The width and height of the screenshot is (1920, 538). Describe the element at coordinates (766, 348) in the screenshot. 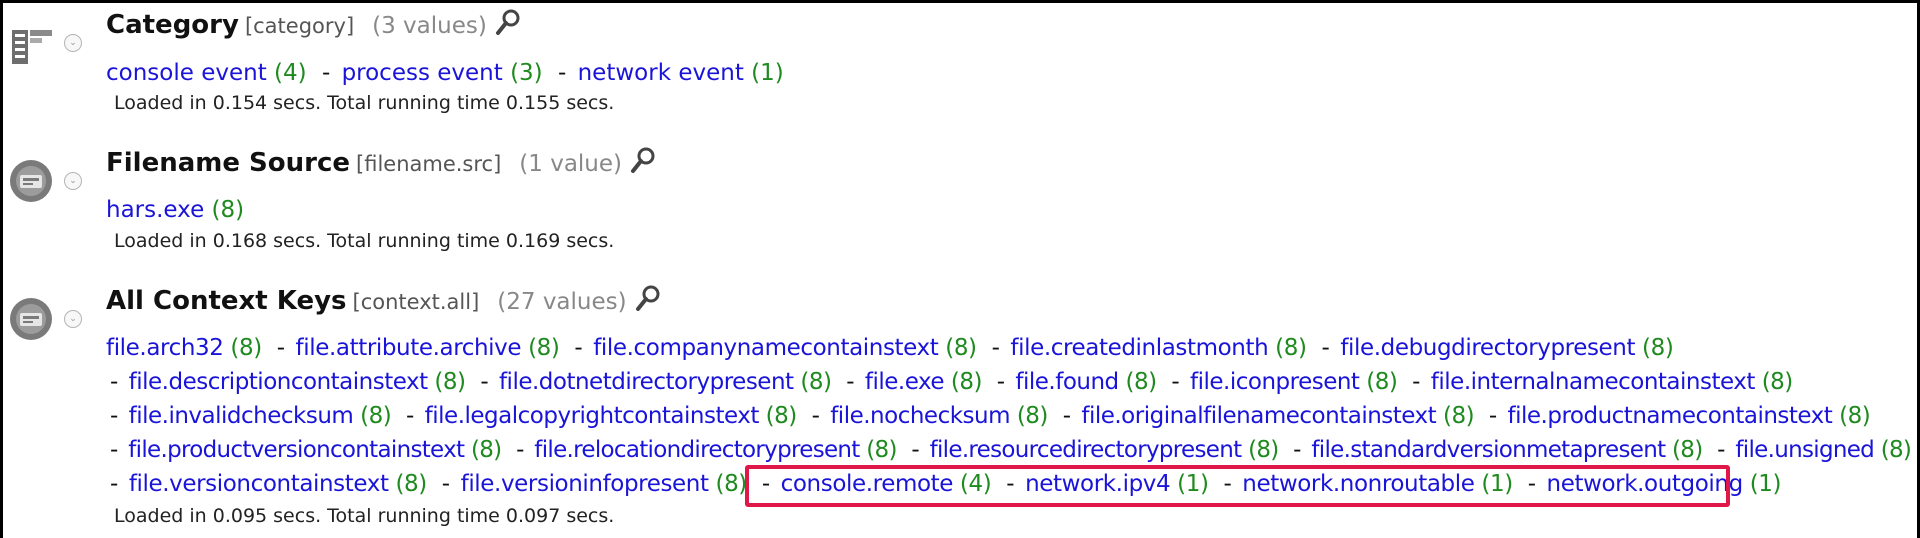

I see `value-link: file.companynamecontainstext` at that location.